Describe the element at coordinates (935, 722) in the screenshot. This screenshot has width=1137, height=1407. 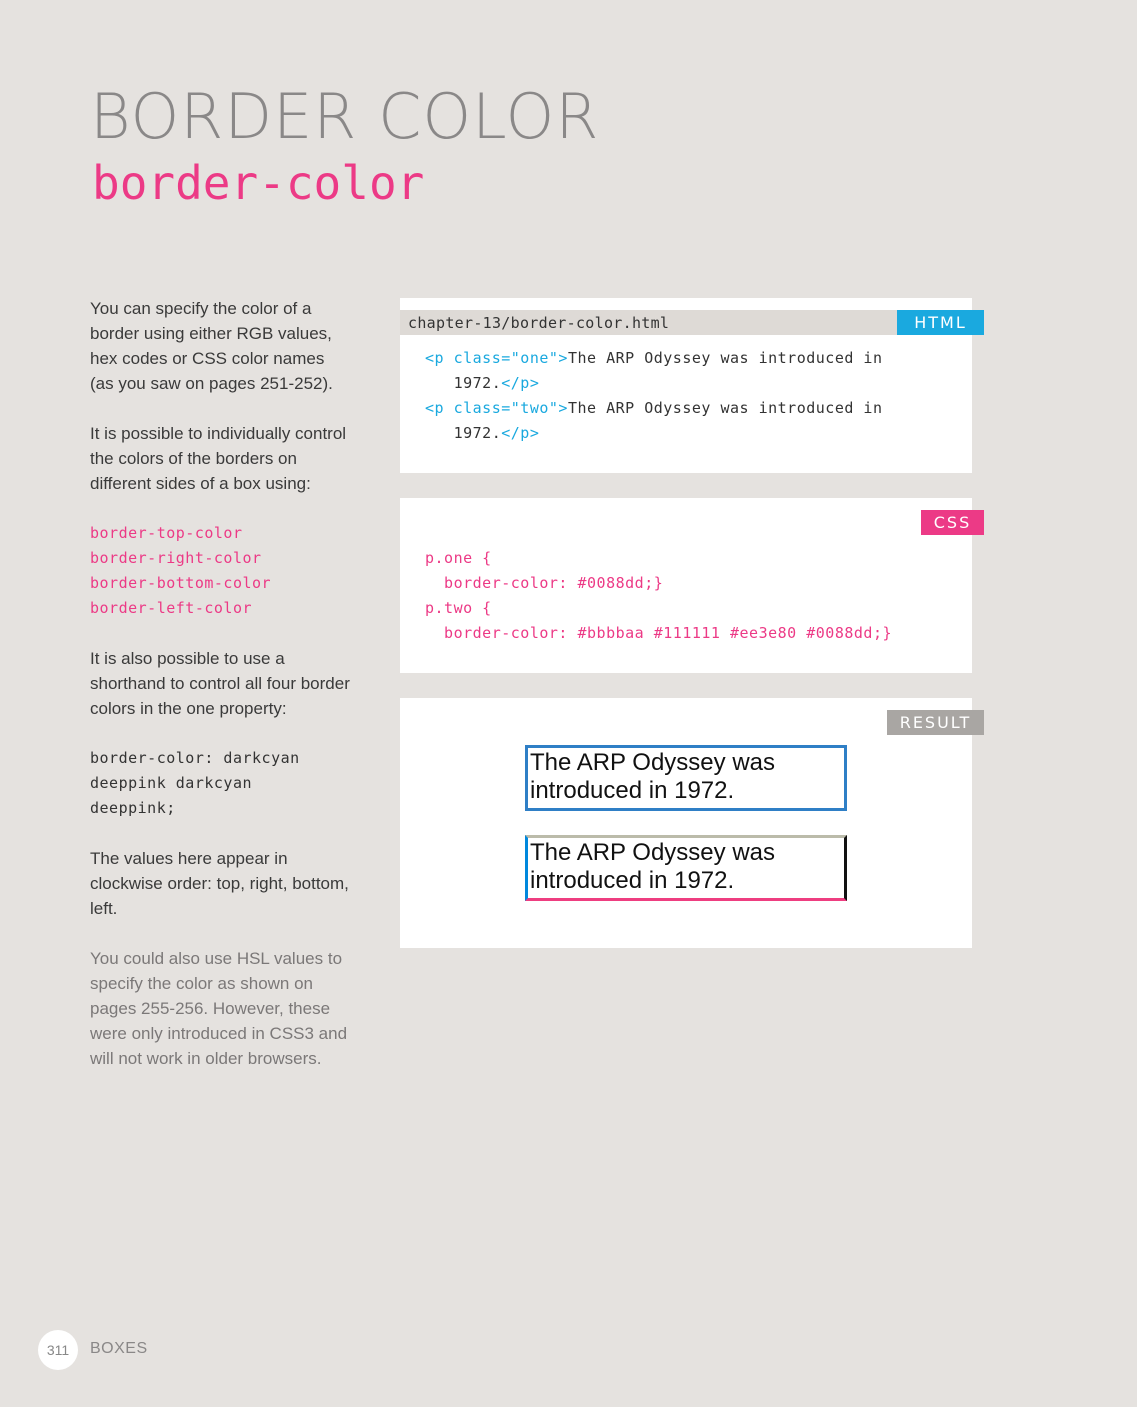
I see `result-tag: RESULT` at that location.